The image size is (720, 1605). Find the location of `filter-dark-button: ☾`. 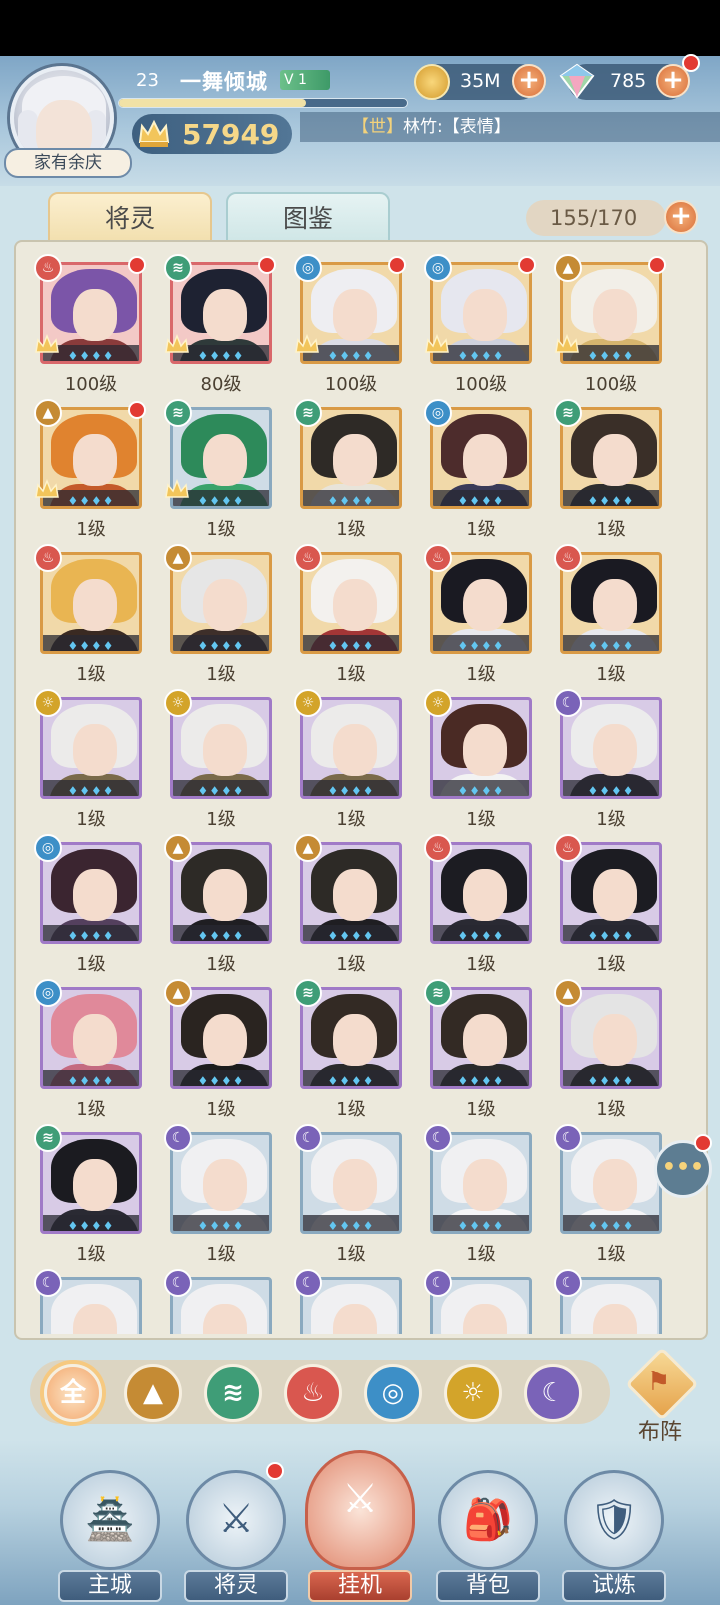

filter-dark-button: ☾ is located at coordinates (553, 1393).